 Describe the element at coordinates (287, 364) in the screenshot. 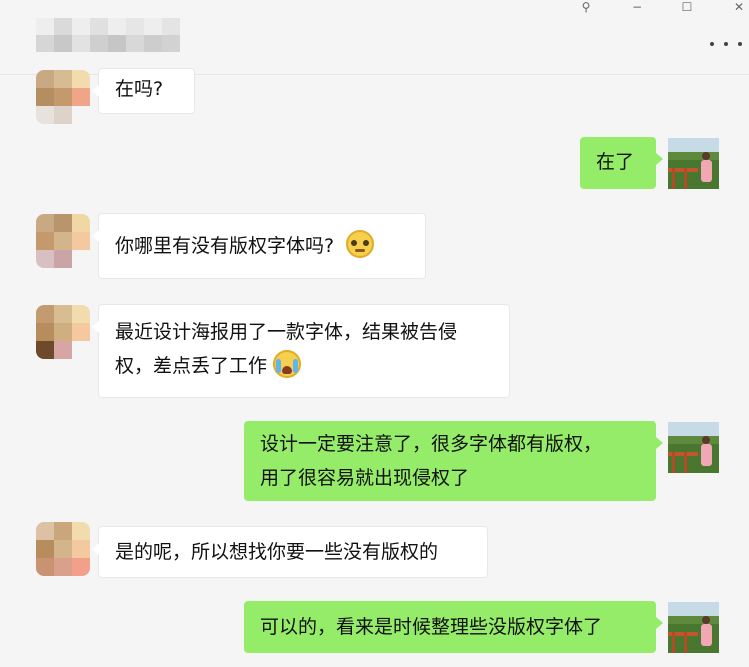

I see `crying-face-icon` at that location.